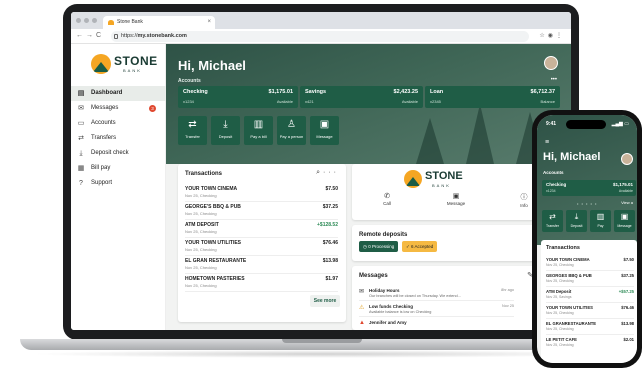 The image size is (644, 368). What do you see at coordinates (118, 123) in the screenshot?
I see `sidebar-item-accounts: ▭ Accounts` at bounding box center [118, 123].